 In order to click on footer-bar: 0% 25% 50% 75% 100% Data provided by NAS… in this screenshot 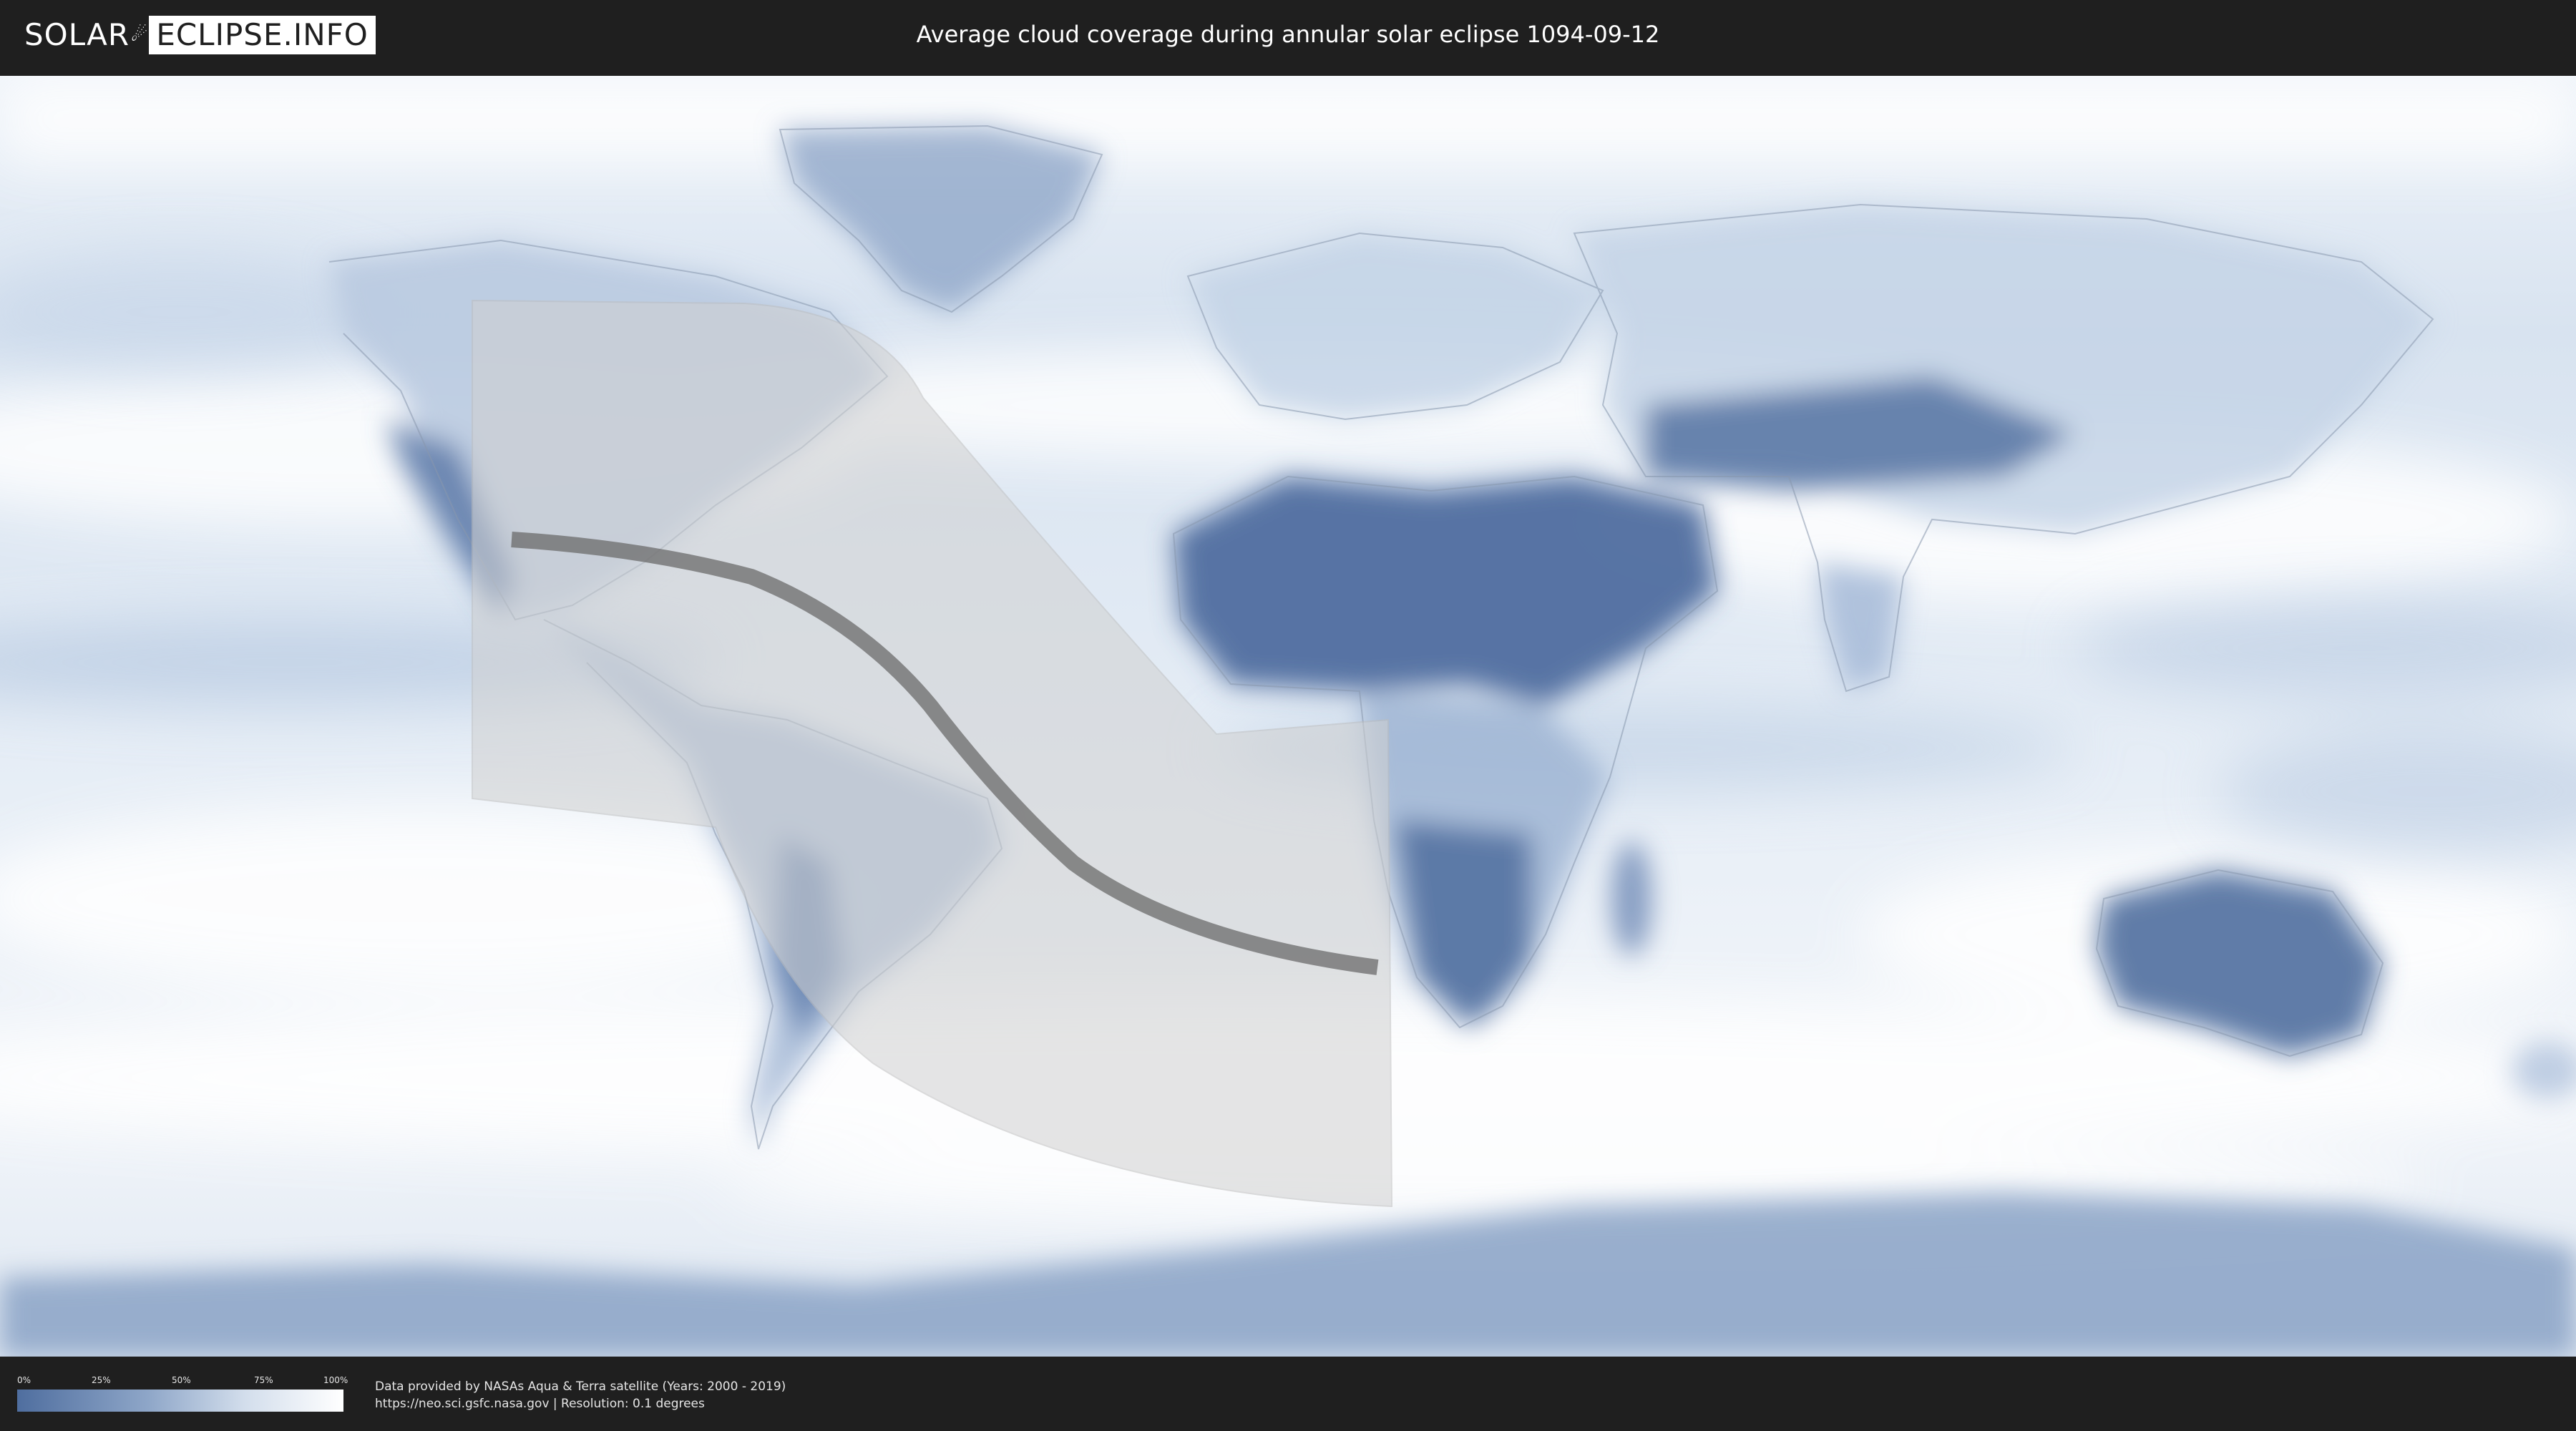, I will do `click(1288, 1394)`.